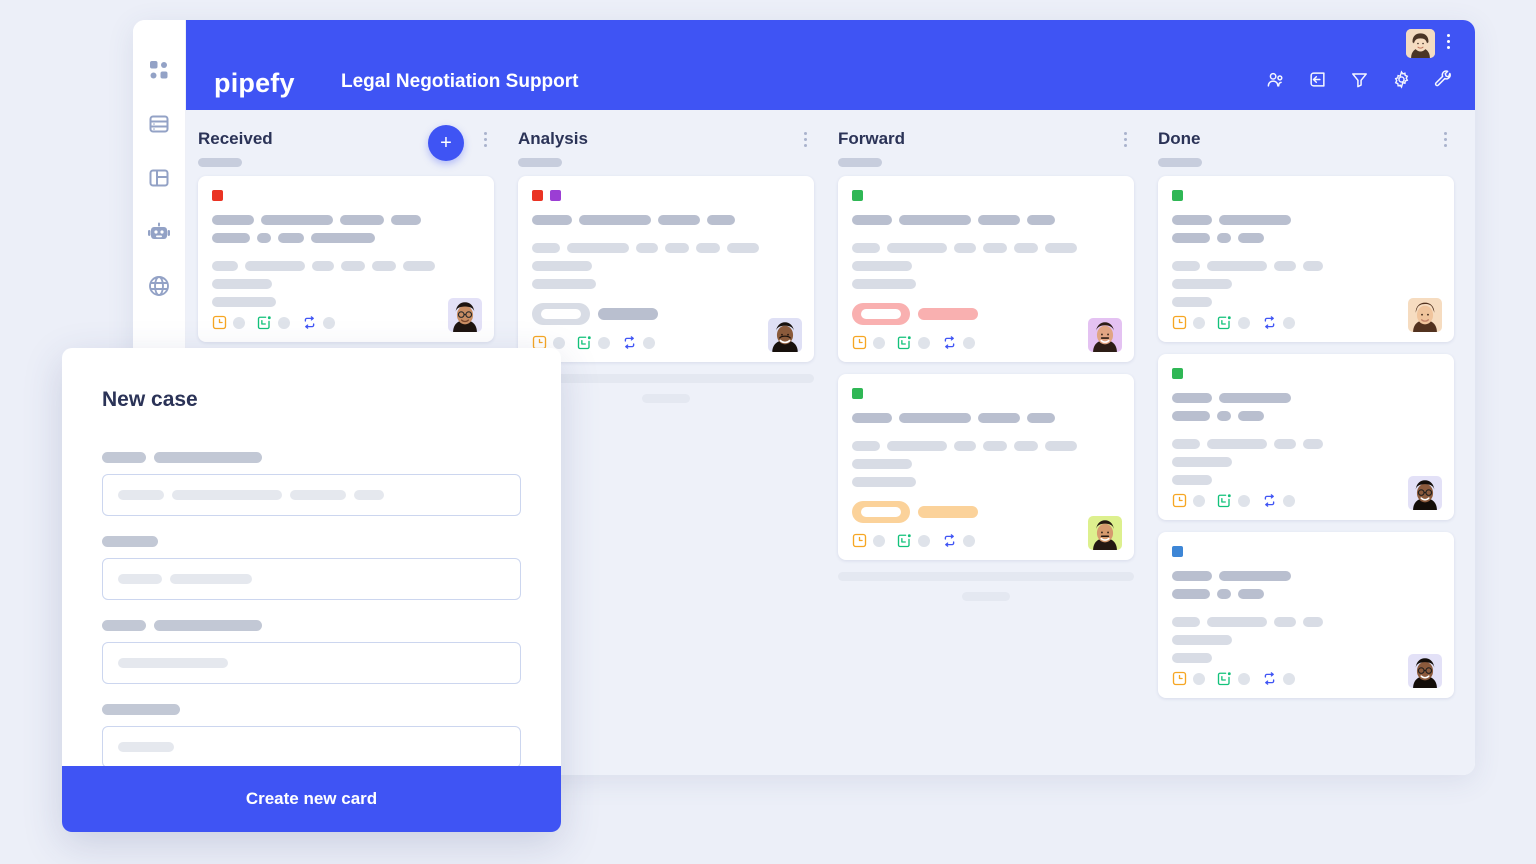 Image resolution: width=1536 pixels, height=864 pixels. I want to click on card-tag-pill, so click(561, 314).